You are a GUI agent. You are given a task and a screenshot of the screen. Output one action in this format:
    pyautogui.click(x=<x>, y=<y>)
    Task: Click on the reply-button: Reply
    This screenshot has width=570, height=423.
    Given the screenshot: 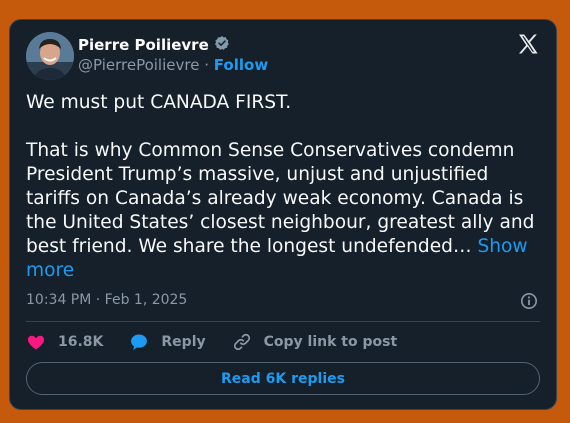 What is the action you would take?
    pyautogui.click(x=167, y=342)
    